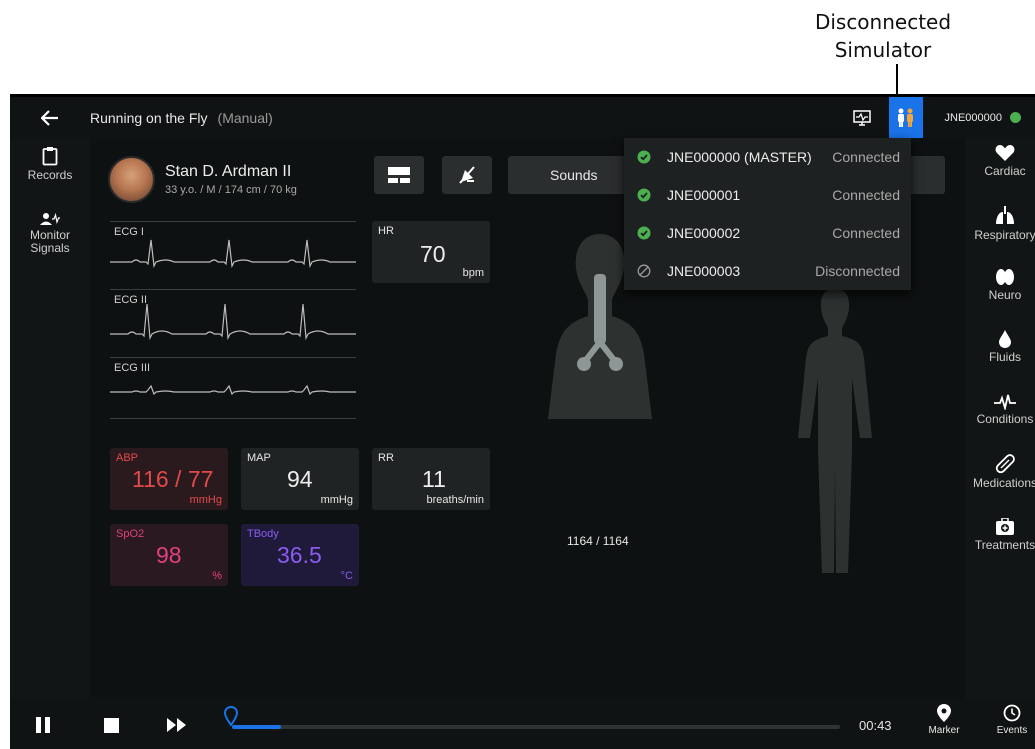 The width and height of the screenshot is (1035, 749). I want to click on sidebar-item-label: Neuro, so click(1005, 295).